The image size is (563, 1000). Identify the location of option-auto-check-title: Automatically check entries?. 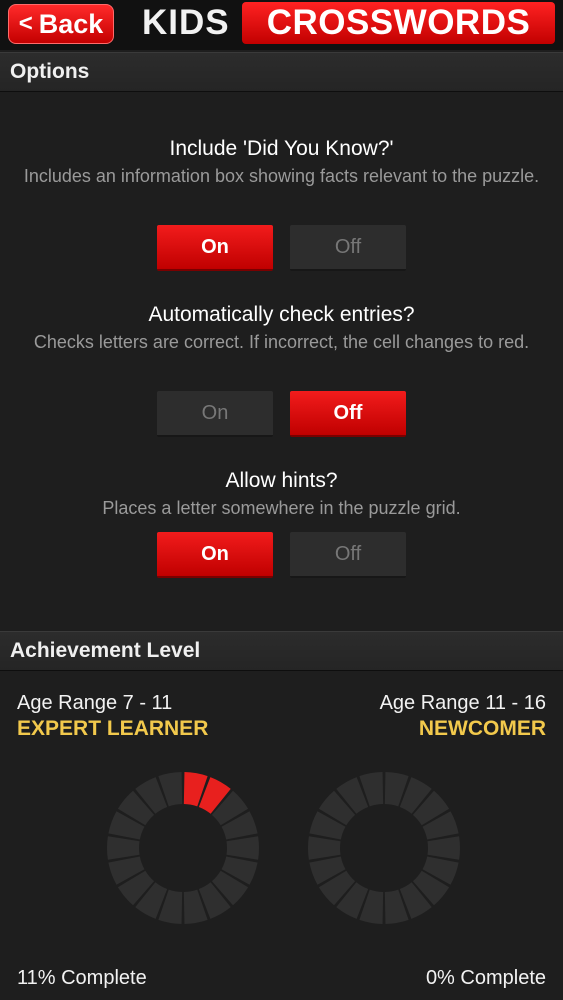
(281, 314).